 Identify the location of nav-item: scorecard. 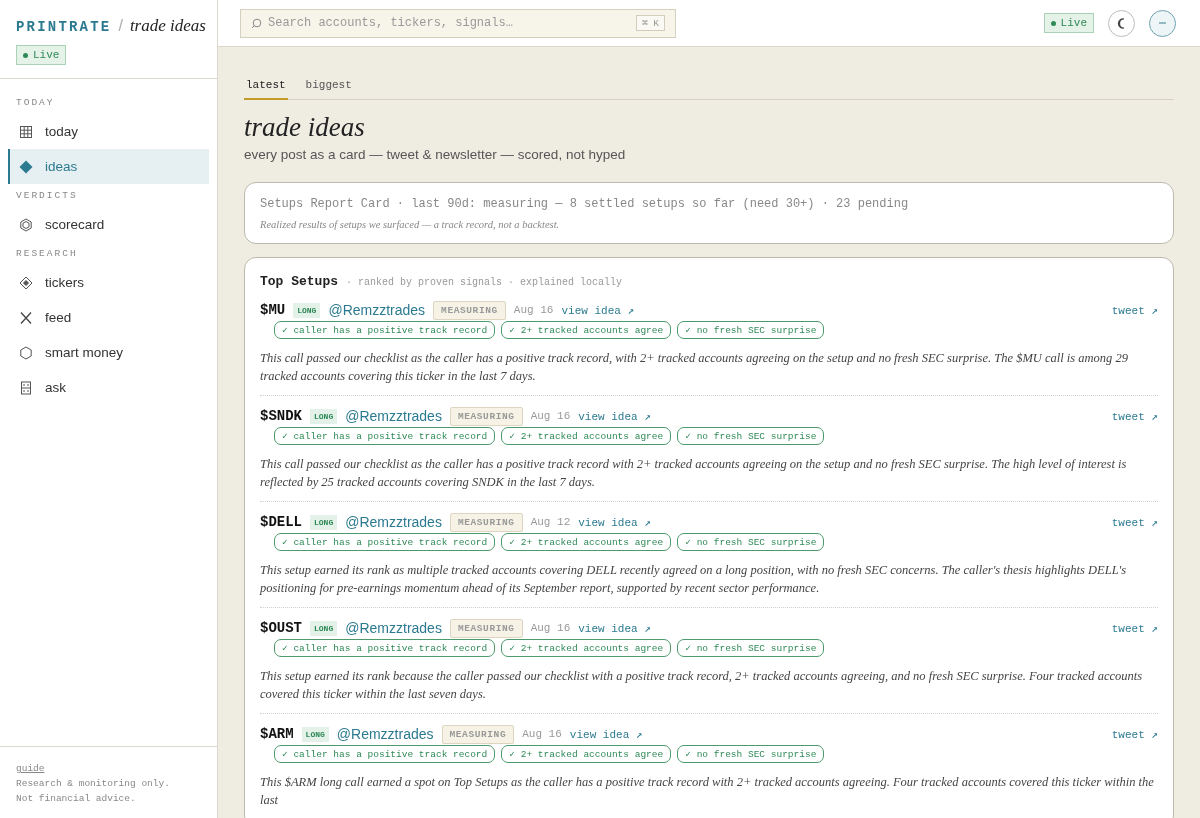
(108, 224).